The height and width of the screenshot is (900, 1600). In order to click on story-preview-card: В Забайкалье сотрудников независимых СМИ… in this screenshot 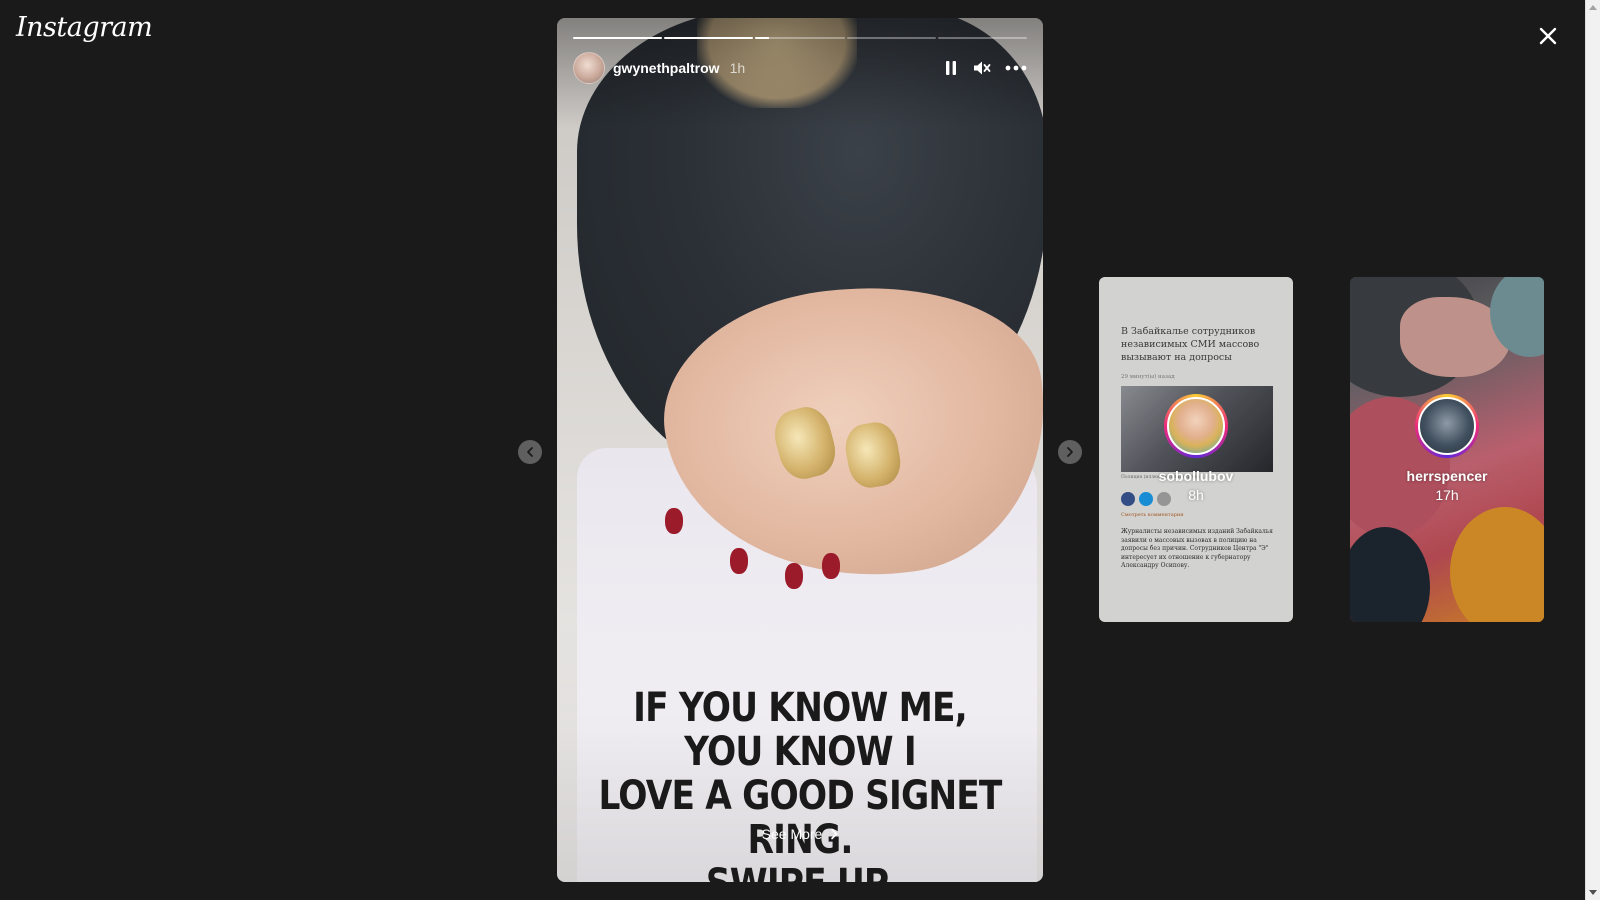, I will do `click(1196, 449)`.